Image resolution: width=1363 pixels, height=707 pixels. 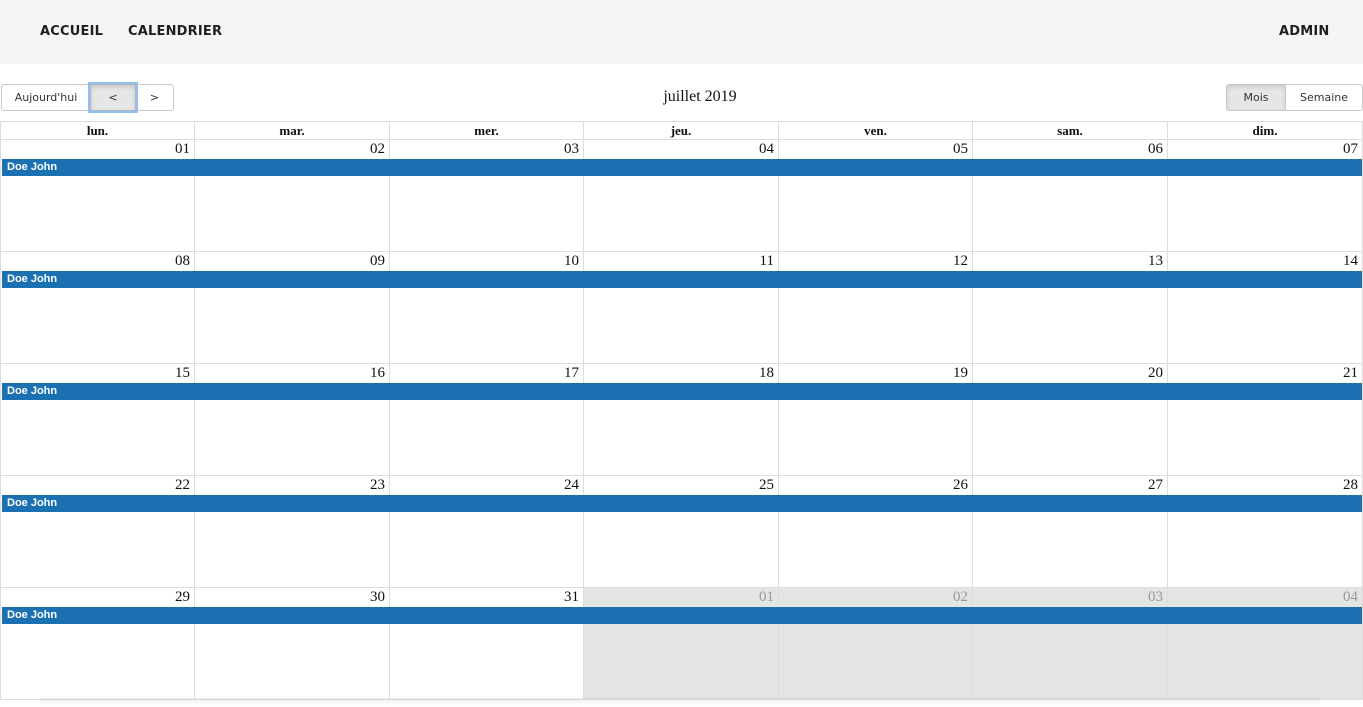 I want to click on day-cell: 26, so click(x=876, y=532).